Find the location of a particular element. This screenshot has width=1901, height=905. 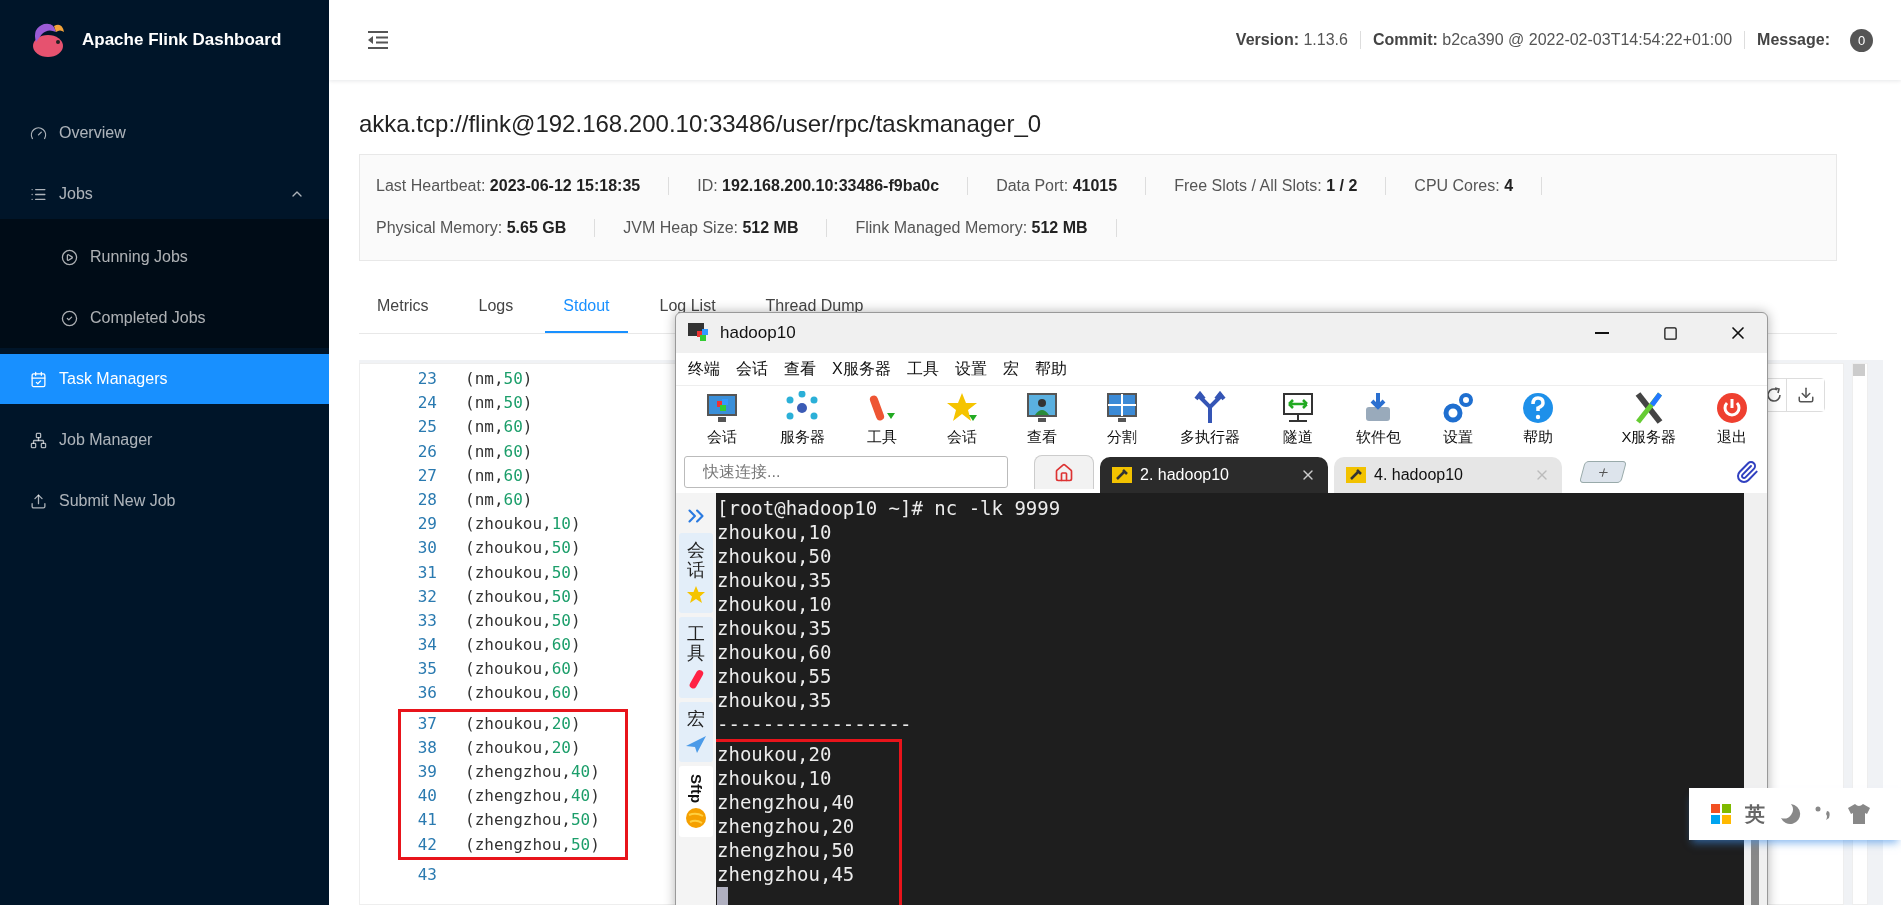

gauge-icon is located at coordinates (38, 133).